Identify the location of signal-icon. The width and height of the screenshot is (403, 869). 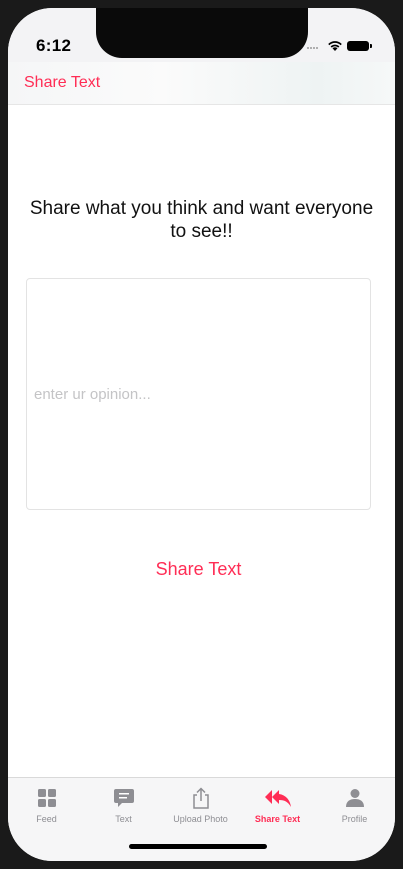
(315, 46).